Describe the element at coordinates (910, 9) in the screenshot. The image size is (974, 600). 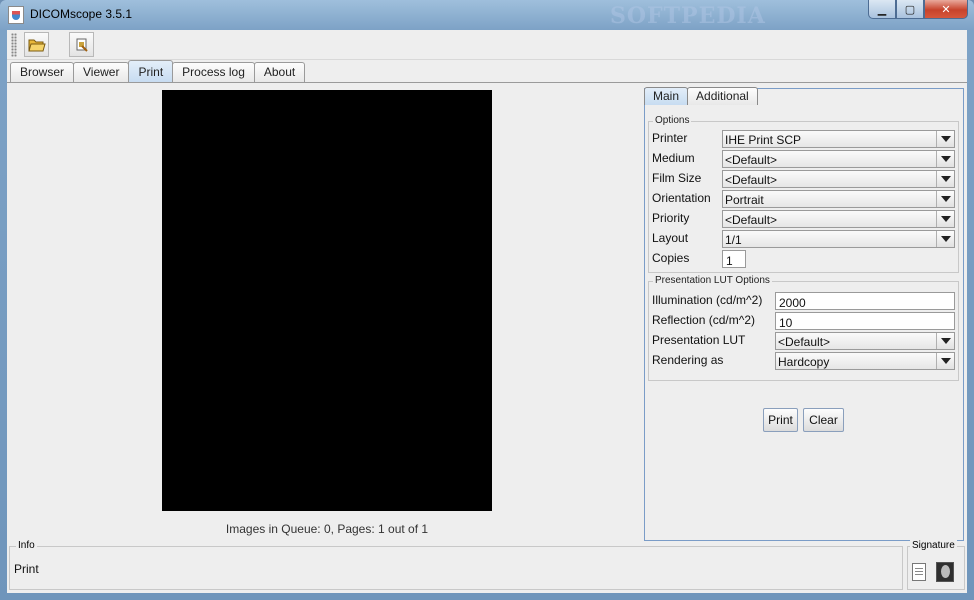
I see `maximize-button: ▢` at that location.